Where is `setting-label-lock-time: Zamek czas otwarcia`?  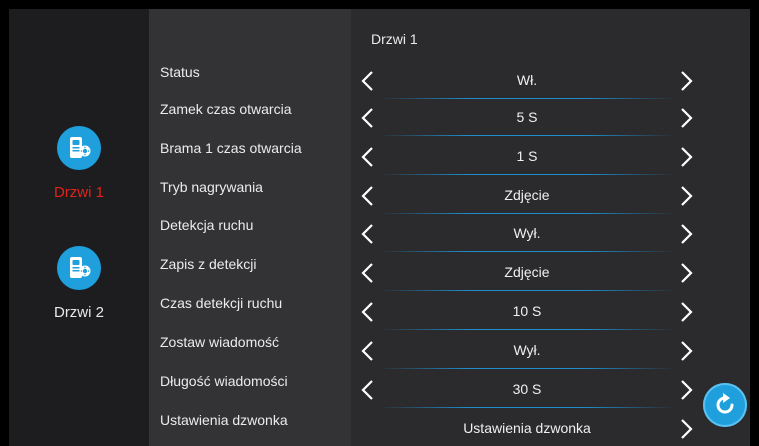
setting-label-lock-time: Zamek czas otwarcia is located at coordinates (226, 109).